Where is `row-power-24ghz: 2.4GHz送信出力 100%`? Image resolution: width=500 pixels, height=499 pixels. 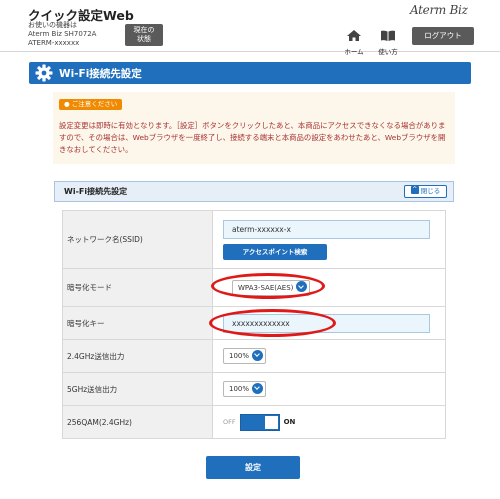
row-power-24ghz: 2.4GHz送信出力 100% is located at coordinates (254, 356).